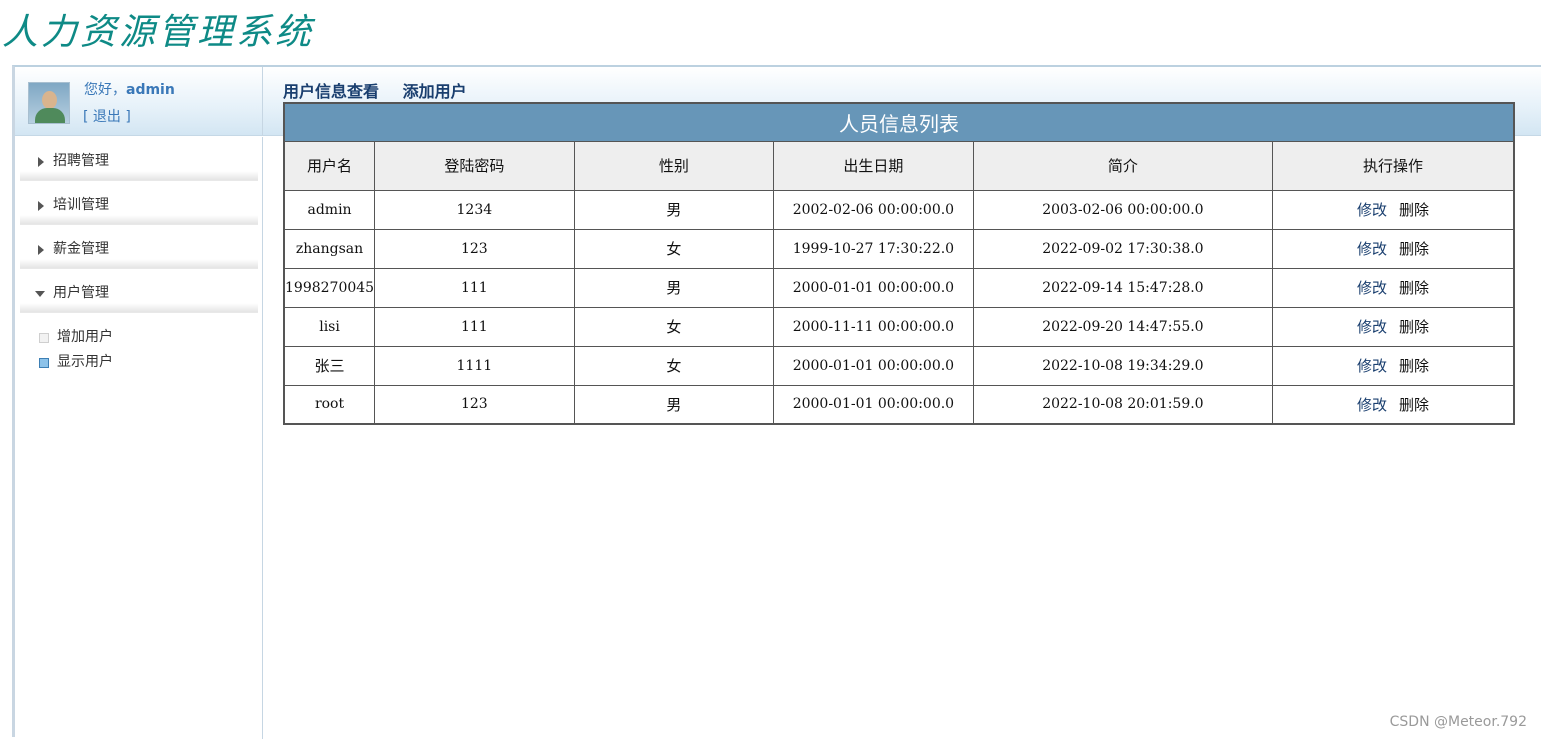 The height and width of the screenshot is (739, 1541). I want to click on column-header: 用户名, so click(329, 165).